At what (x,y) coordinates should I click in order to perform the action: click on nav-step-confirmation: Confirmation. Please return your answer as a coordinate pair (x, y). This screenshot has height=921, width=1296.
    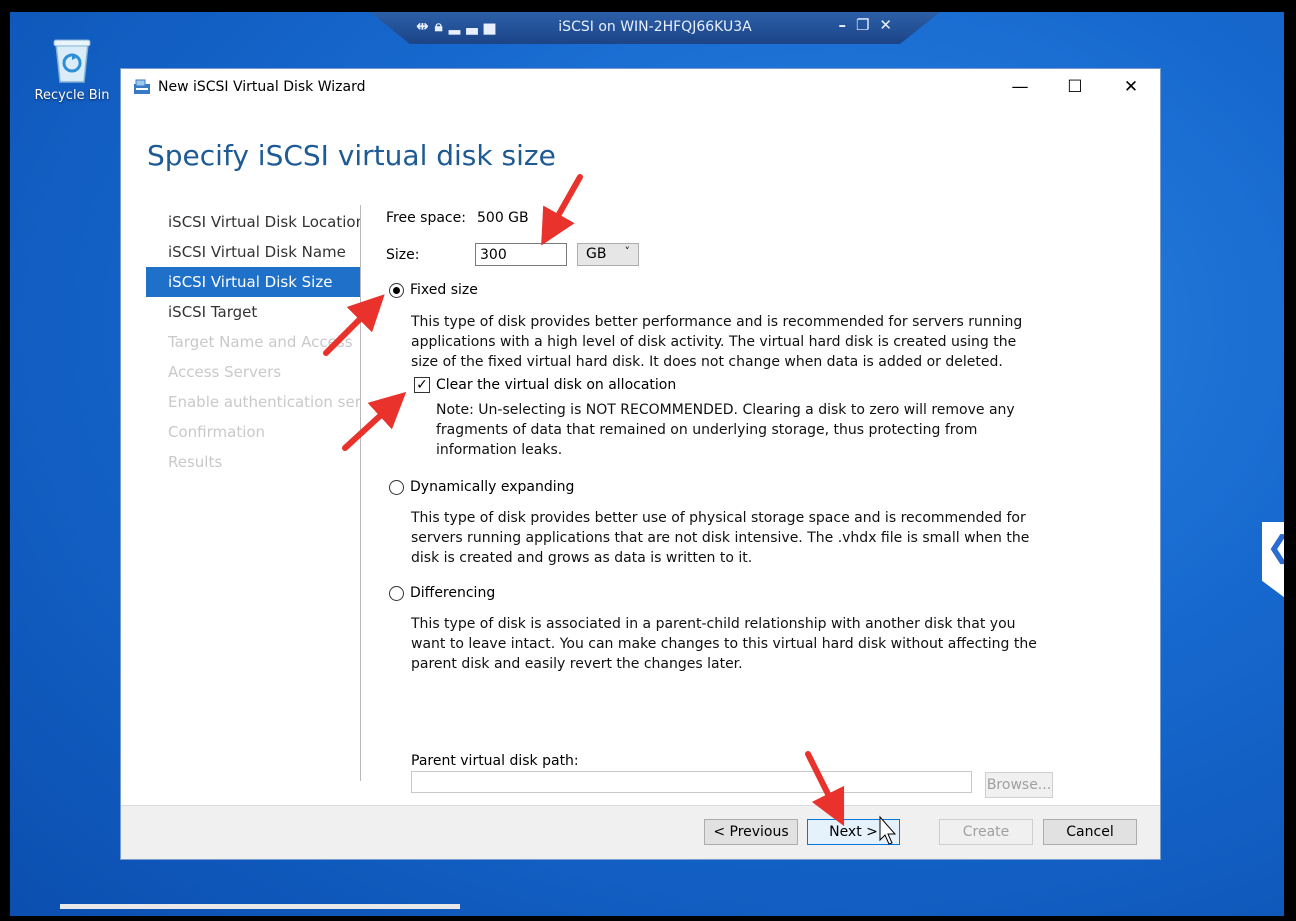
    Looking at the image, I should click on (217, 432).